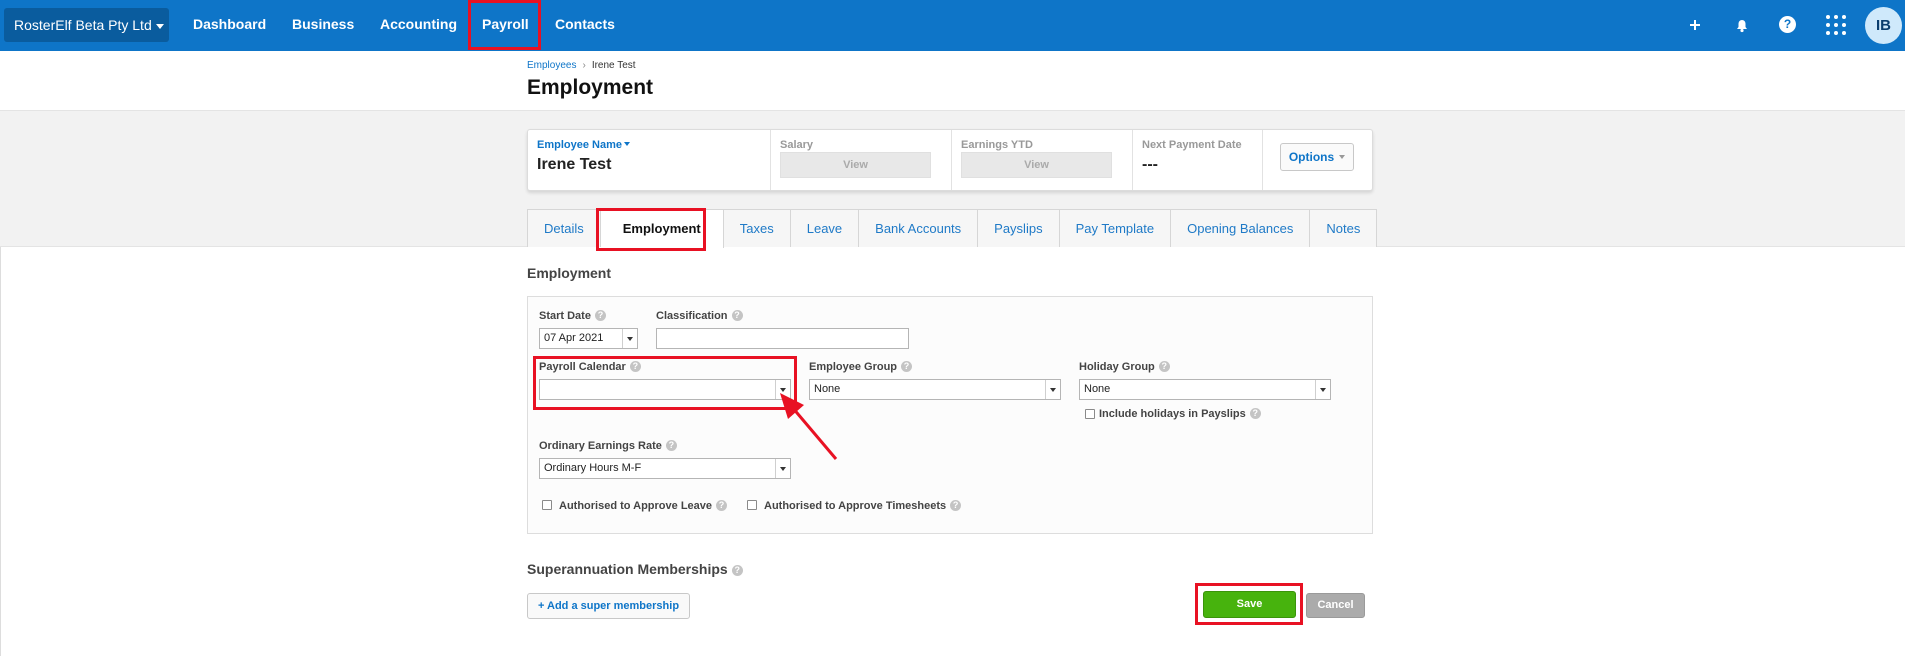  I want to click on earnings-ytd-label: Earnings YTD, so click(997, 145).